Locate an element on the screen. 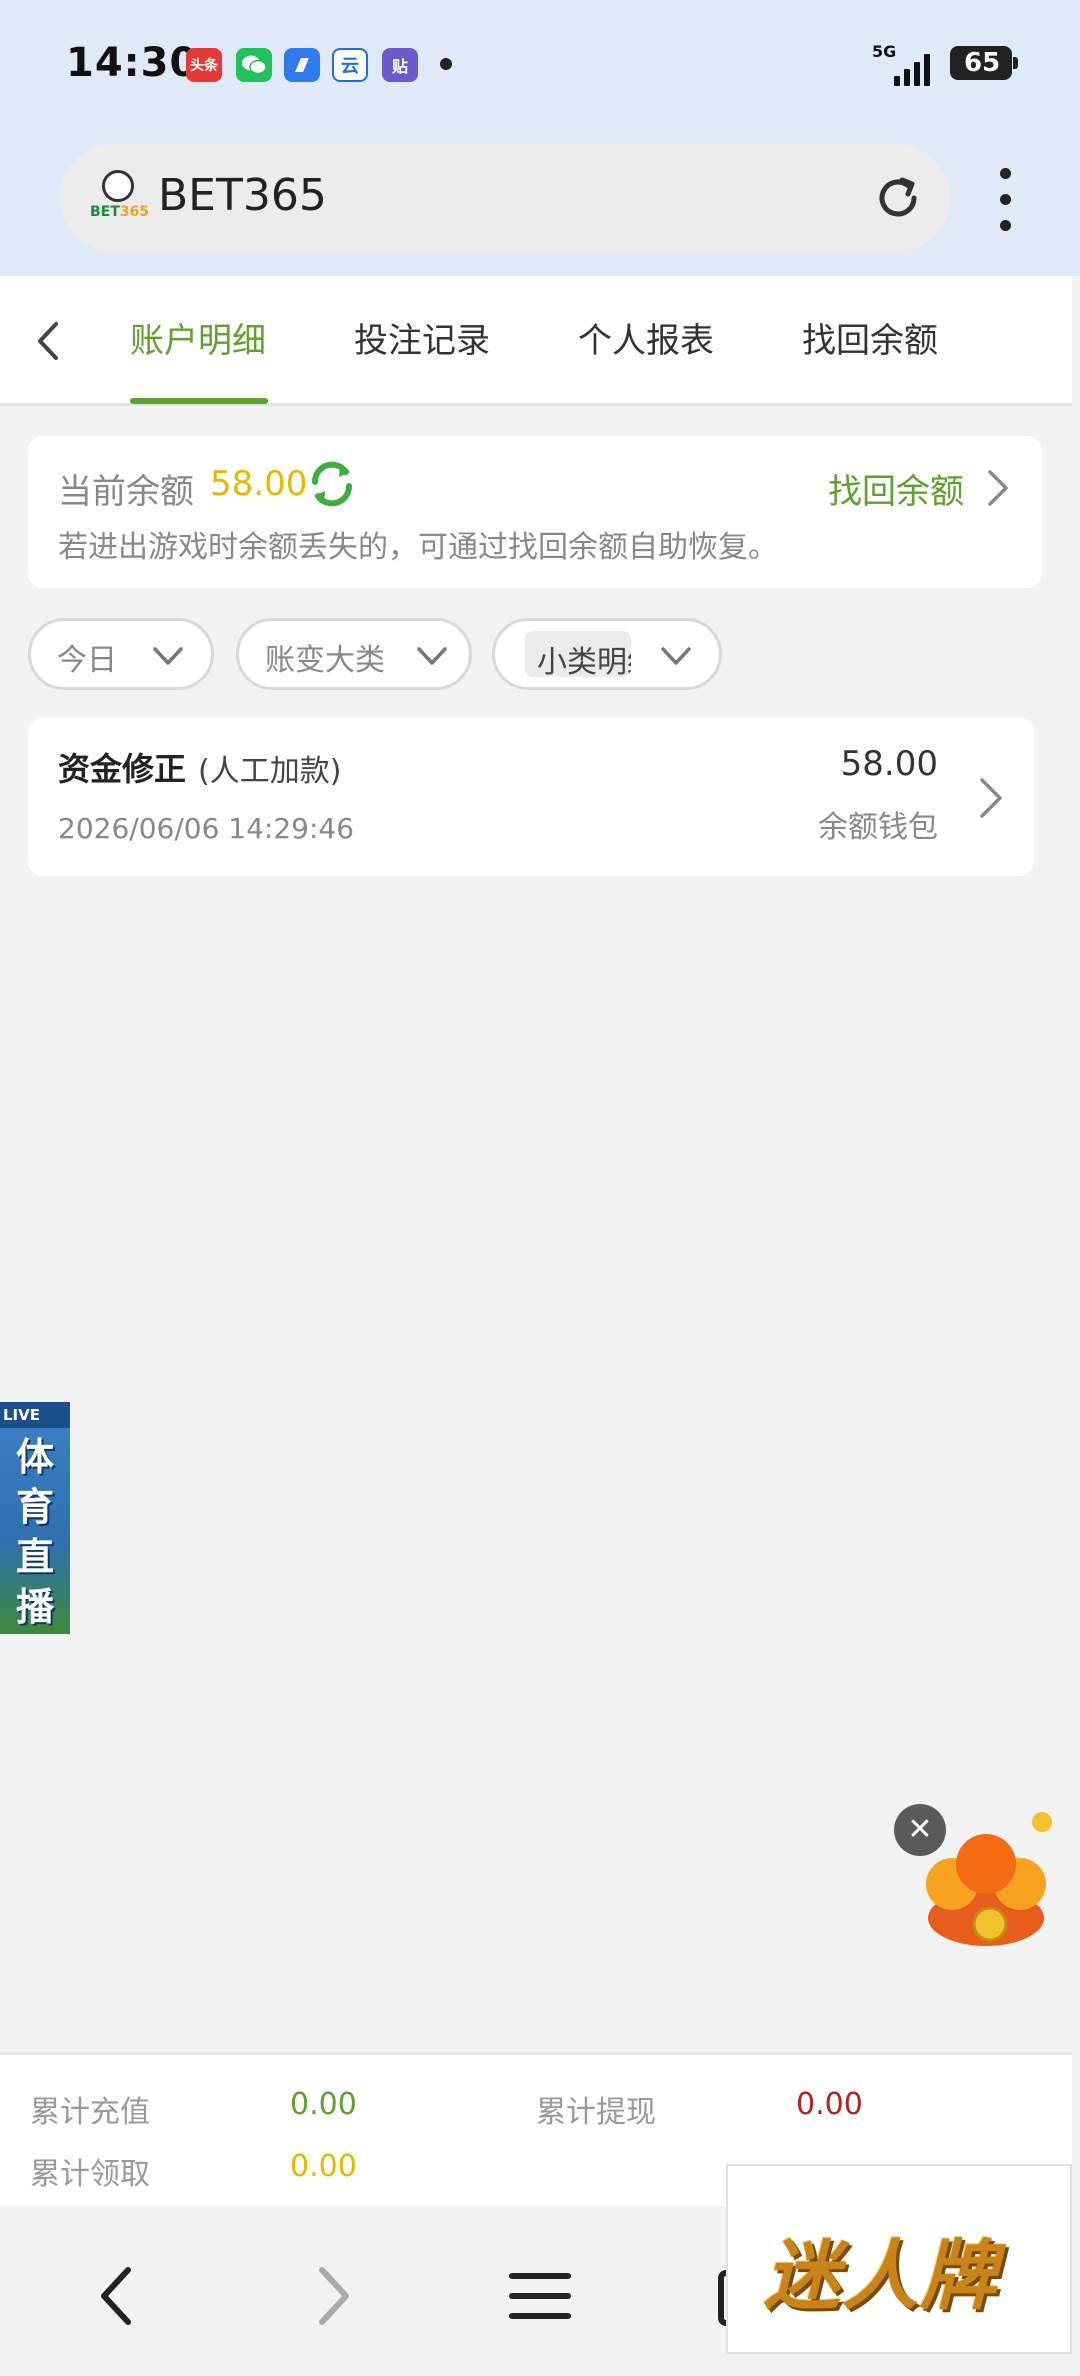 The height and width of the screenshot is (2376, 1080). address-bar: BET365 BET365 is located at coordinates (505, 198).